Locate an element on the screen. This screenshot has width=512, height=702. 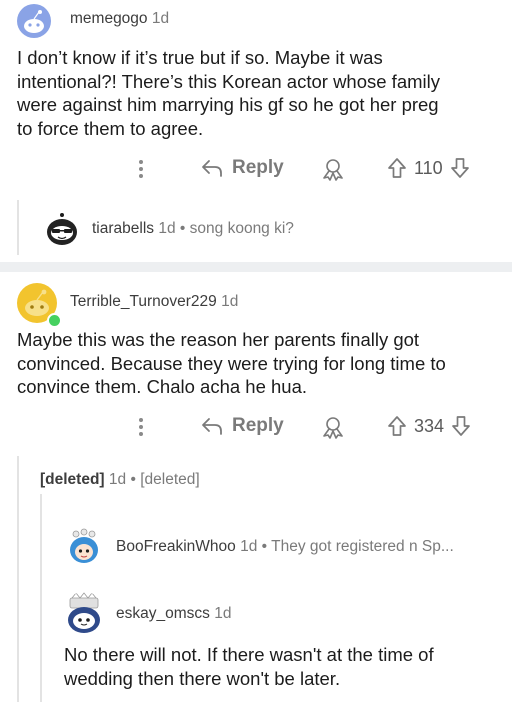
collapsed-reply: [deleted] 1d • [deleted] is located at coordinates (120, 480).